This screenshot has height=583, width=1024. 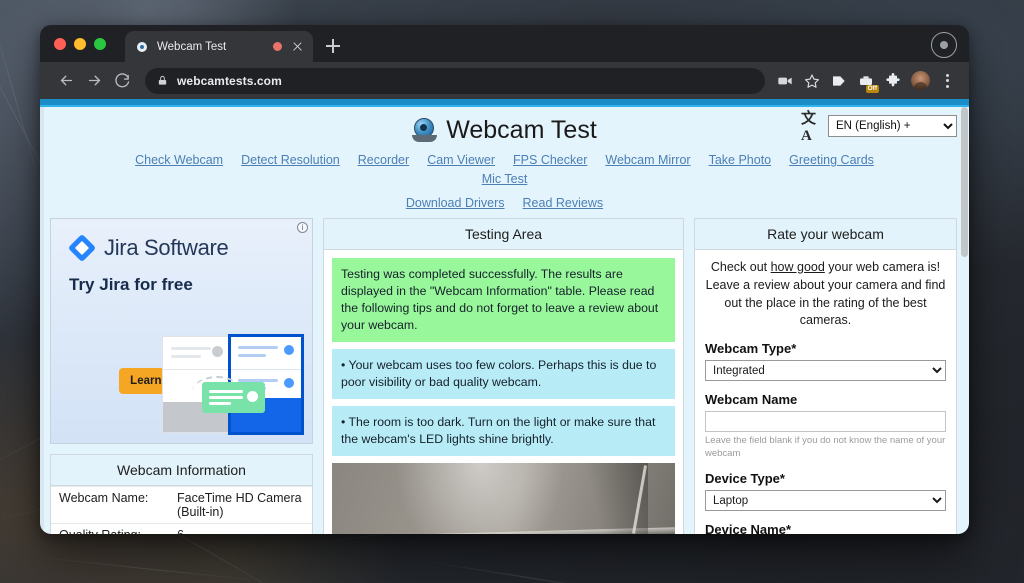 What do you see at coordinates (110, 528) in the screenshot?
I see `info-key: Quality Rating:` at bounding box center [110, 528].